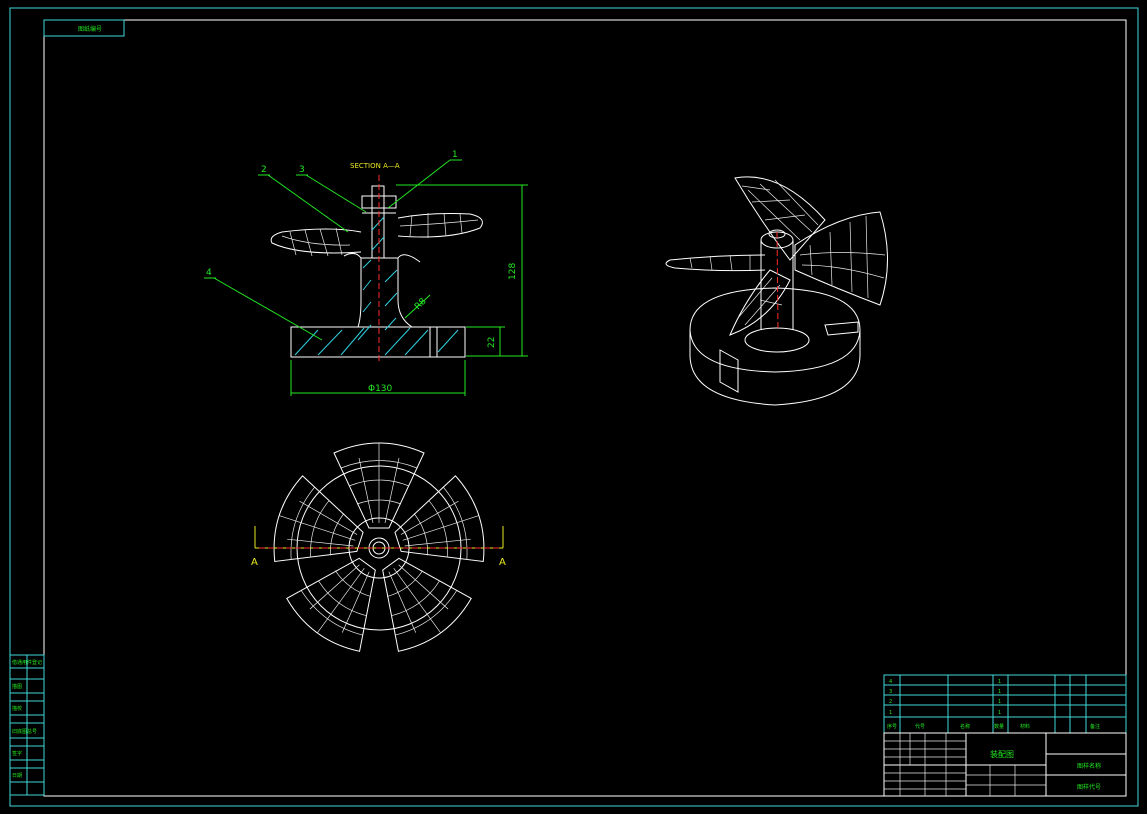  I want to click on tag-text: 图纸编号, so click(90, 29).